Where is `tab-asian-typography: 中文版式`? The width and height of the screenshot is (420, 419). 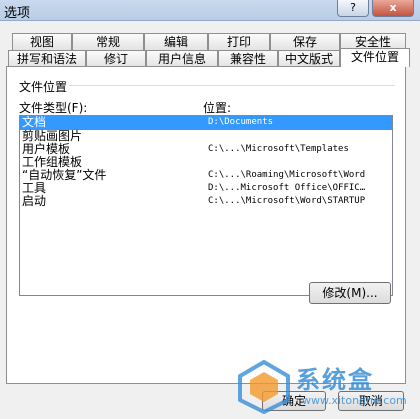
tab-asian-typography: 中文版式 is located at coordinates (309, 58).